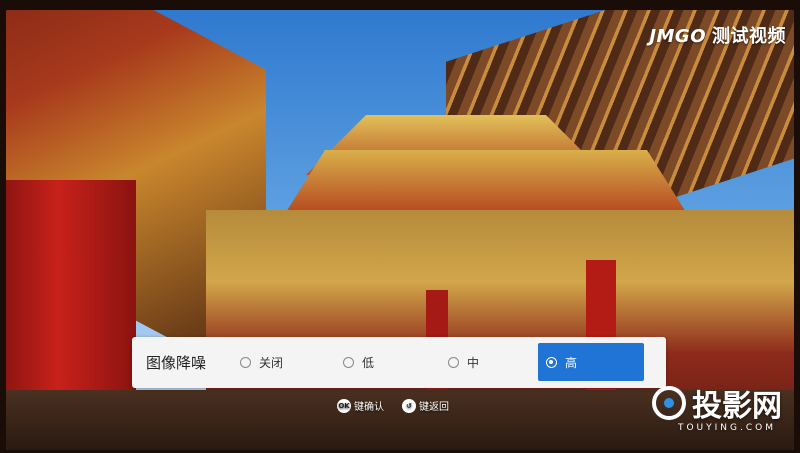 Image resolution: width=800 pixels, height=453 pixels. What do you see at coordinates (358, 362) in the screenshot?
I see `option-low: 低` at bounding box center [358, 362].